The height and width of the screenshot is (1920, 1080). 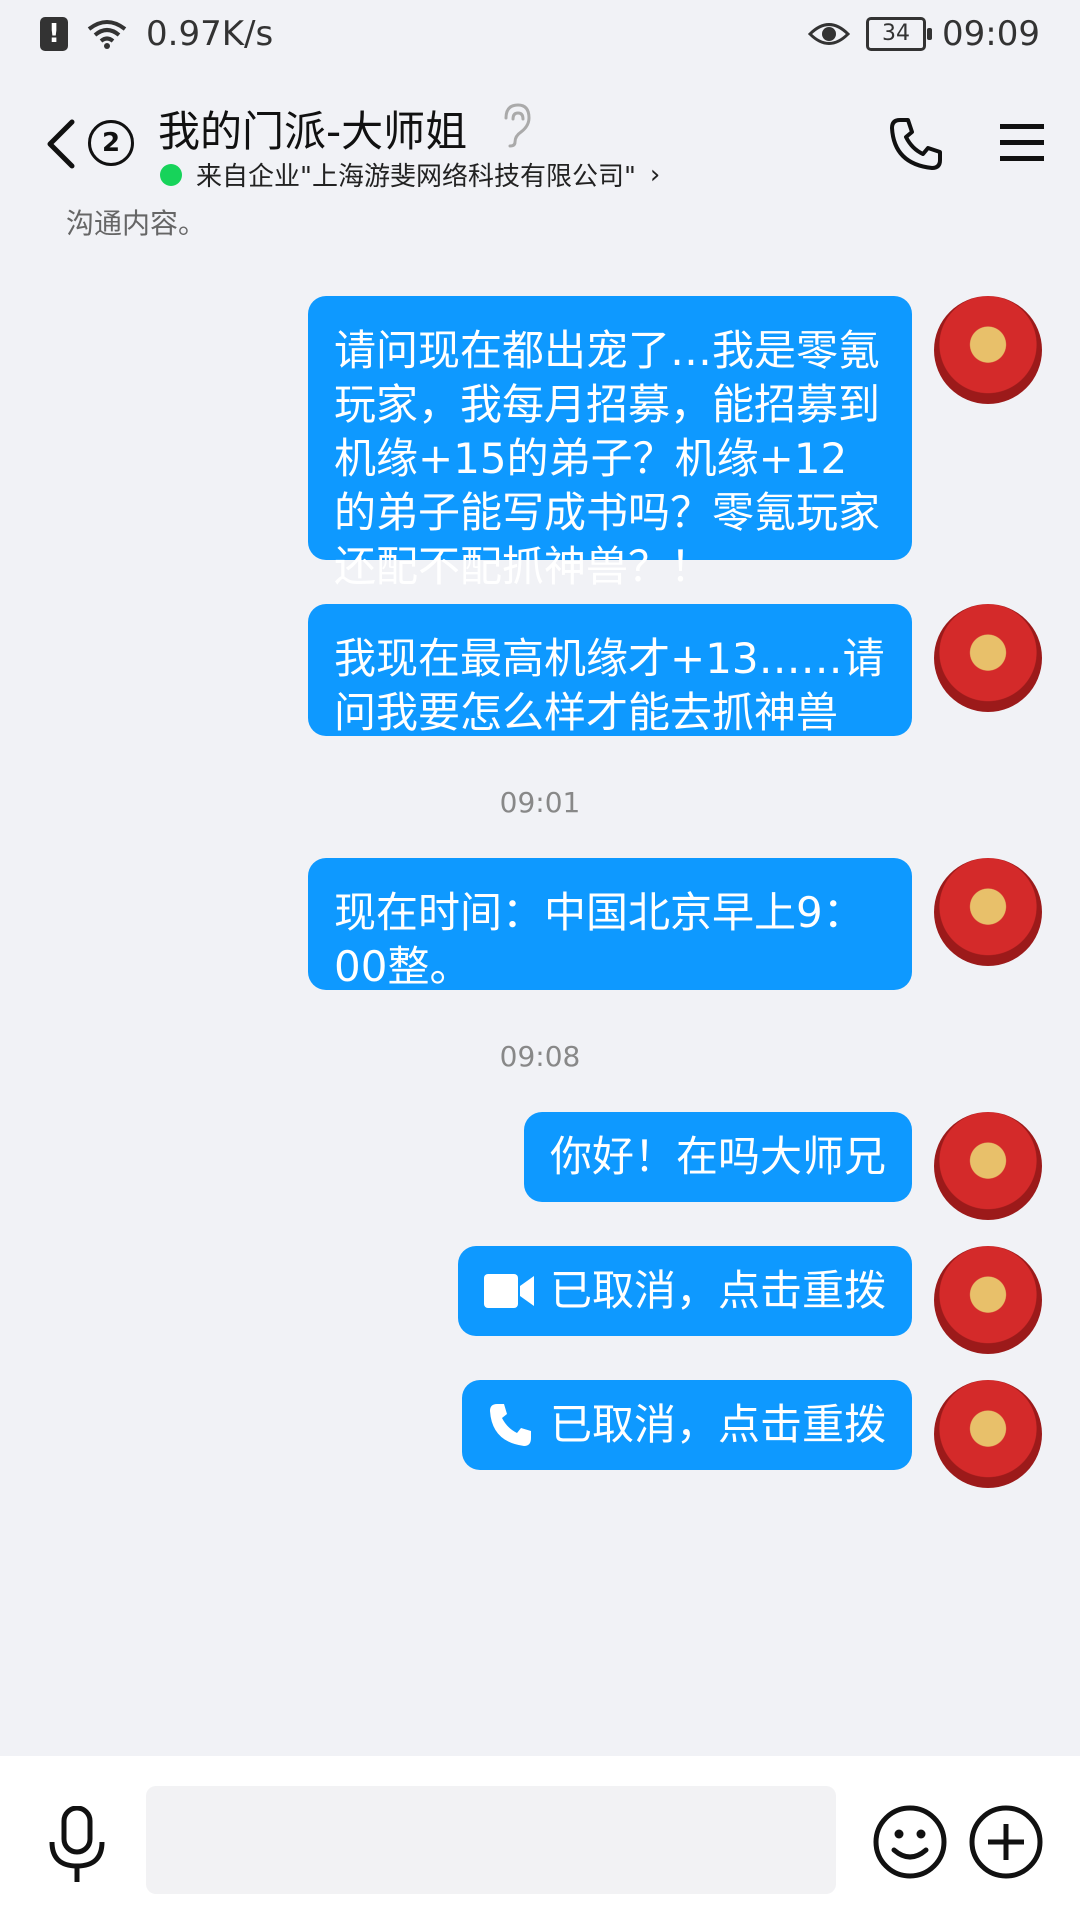 What do you see at coordinates (717, 1157) in the screenshot?
I see `message-bubble: 你好！在吗大师兄` at bounding box center [717, 1157].